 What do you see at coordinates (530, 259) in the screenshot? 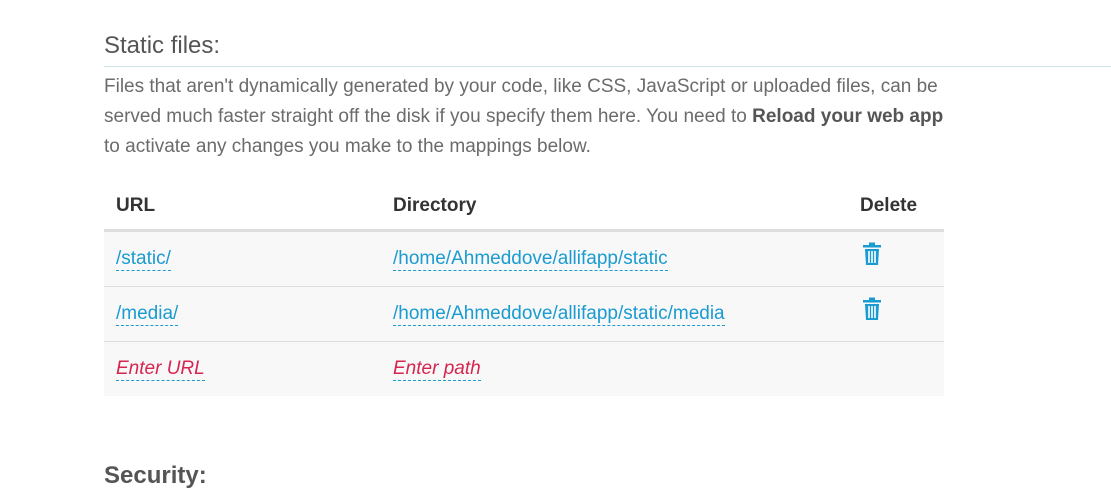
I see `directory-editable: /home/Ahmeddove/allifapp/static` at bounding box center [530, 259].